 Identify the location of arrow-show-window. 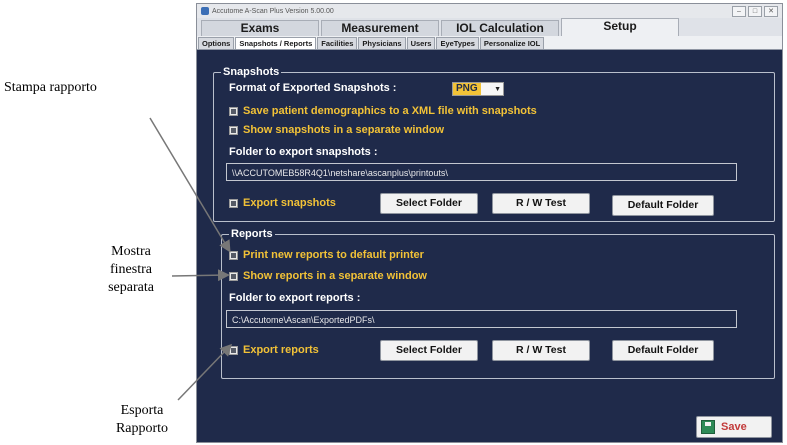
(200, 275).